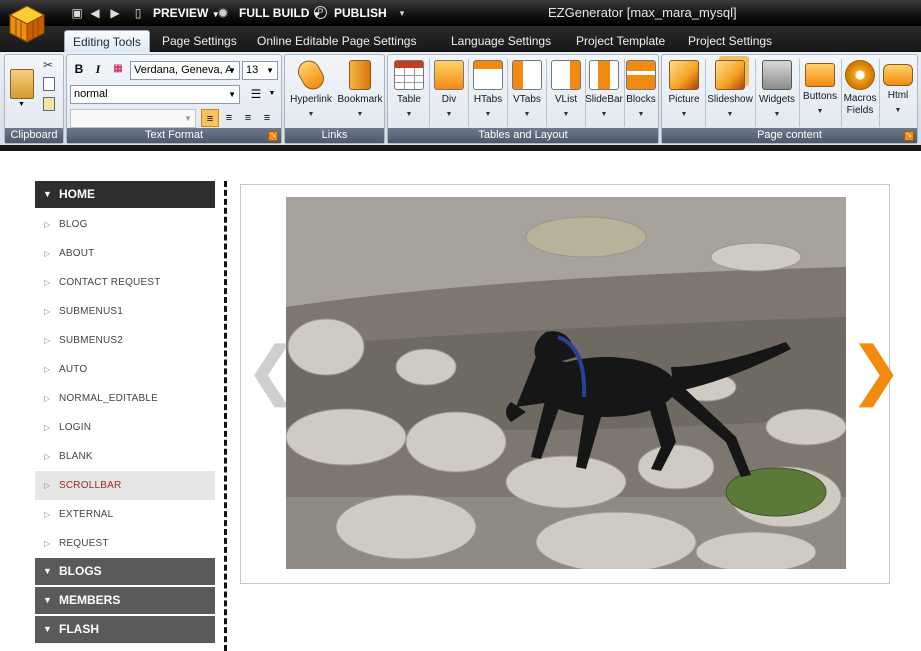  Describe the element at coordinates (49, 84) in the screenshot. I see `copy-icon` at that location.